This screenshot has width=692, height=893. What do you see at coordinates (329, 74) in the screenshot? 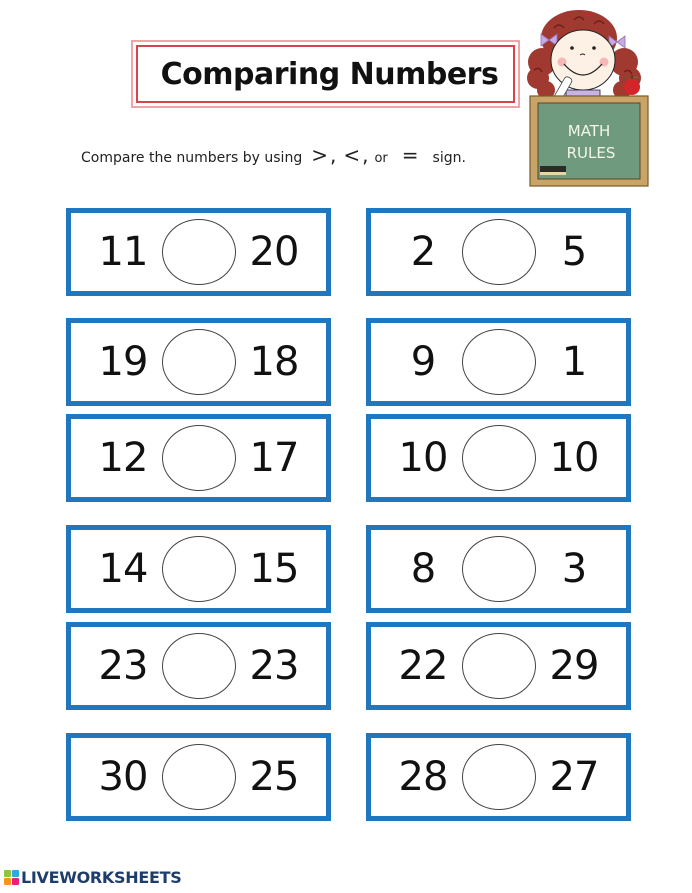
I see `page-title: Comparing Numbers` at bounding box center [329, 74].